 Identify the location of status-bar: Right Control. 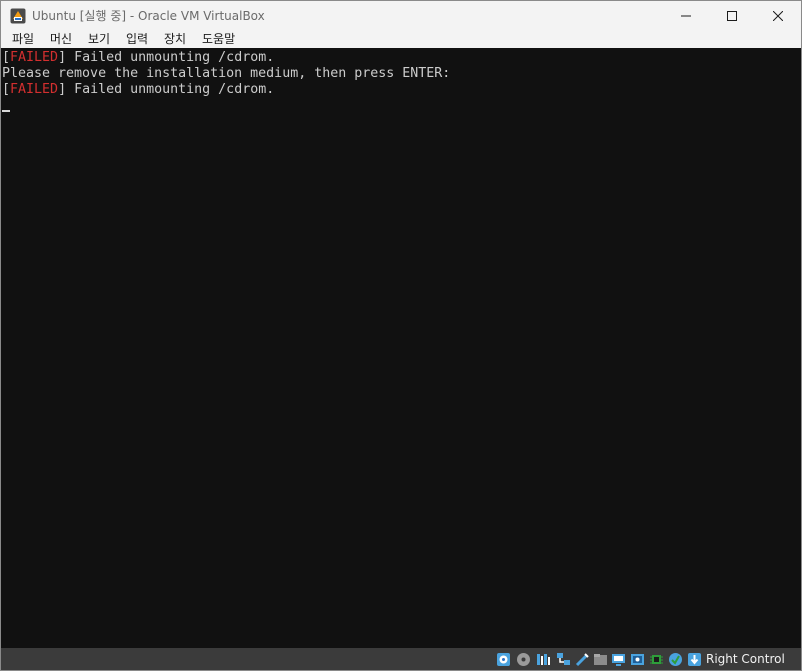
(401, 659).